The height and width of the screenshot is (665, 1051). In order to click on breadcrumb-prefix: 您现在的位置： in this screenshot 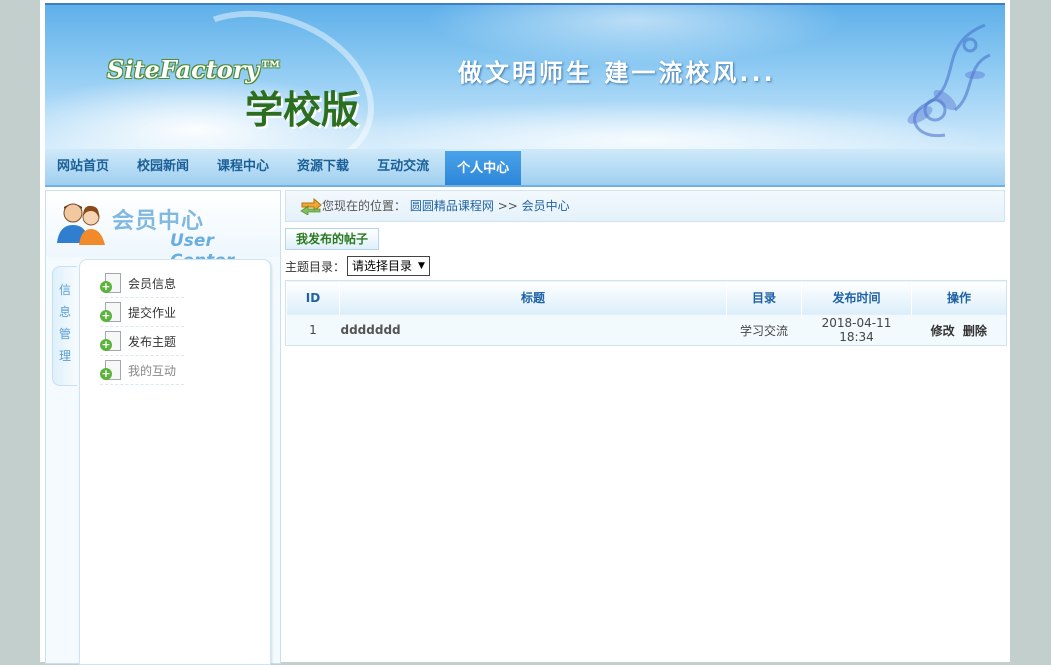, I will do `click(364, 206)`.